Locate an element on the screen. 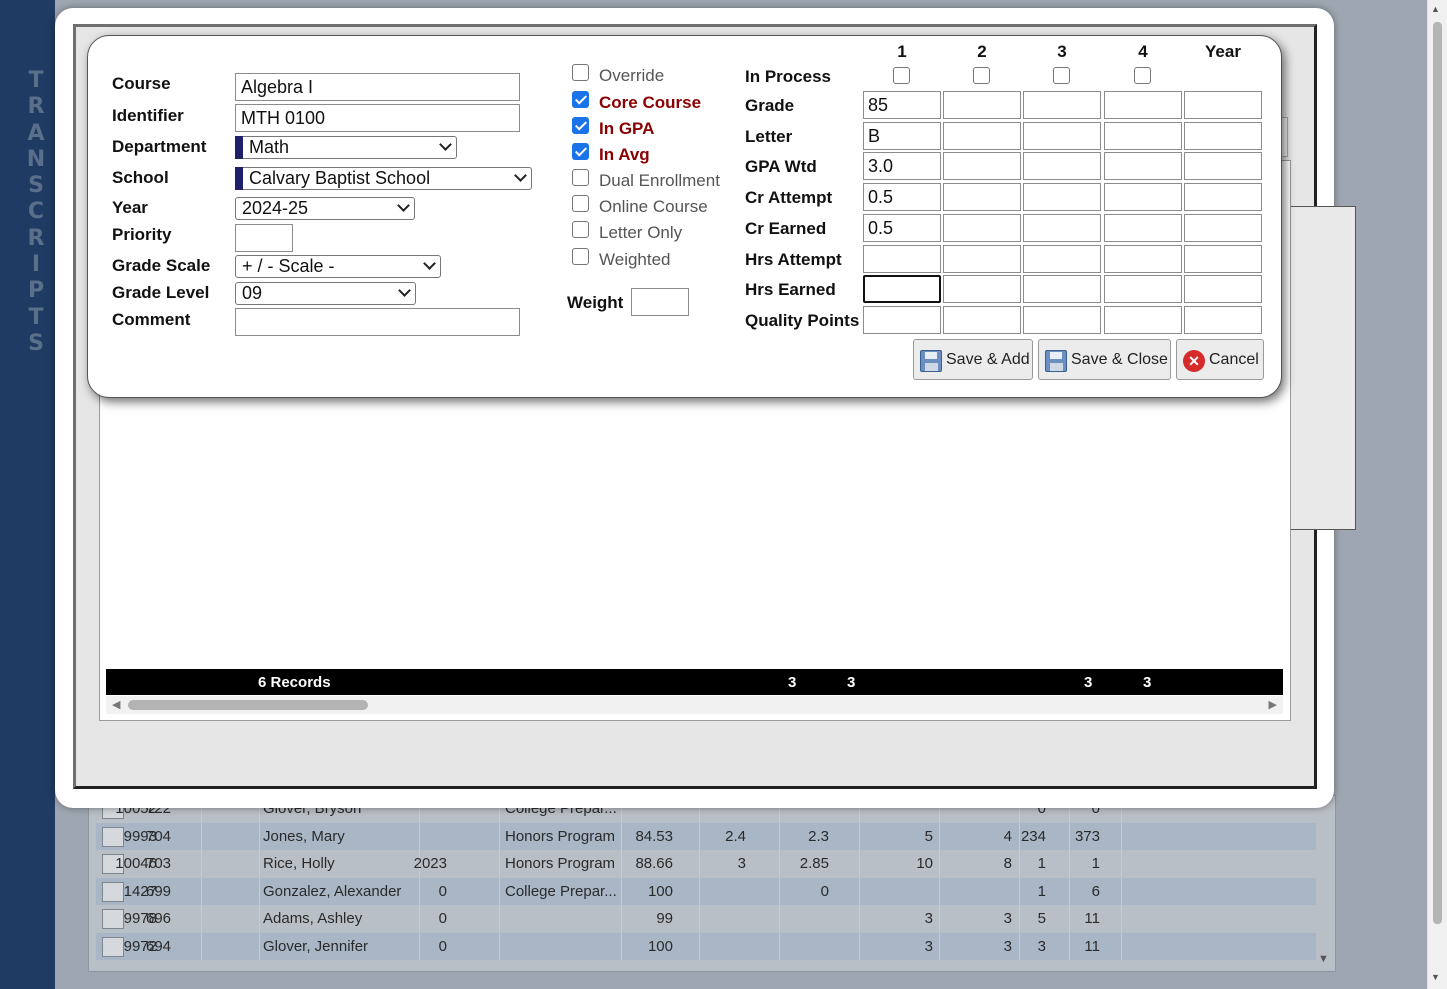  save-add-button: Save & Add is located at coordinates (973, 359).